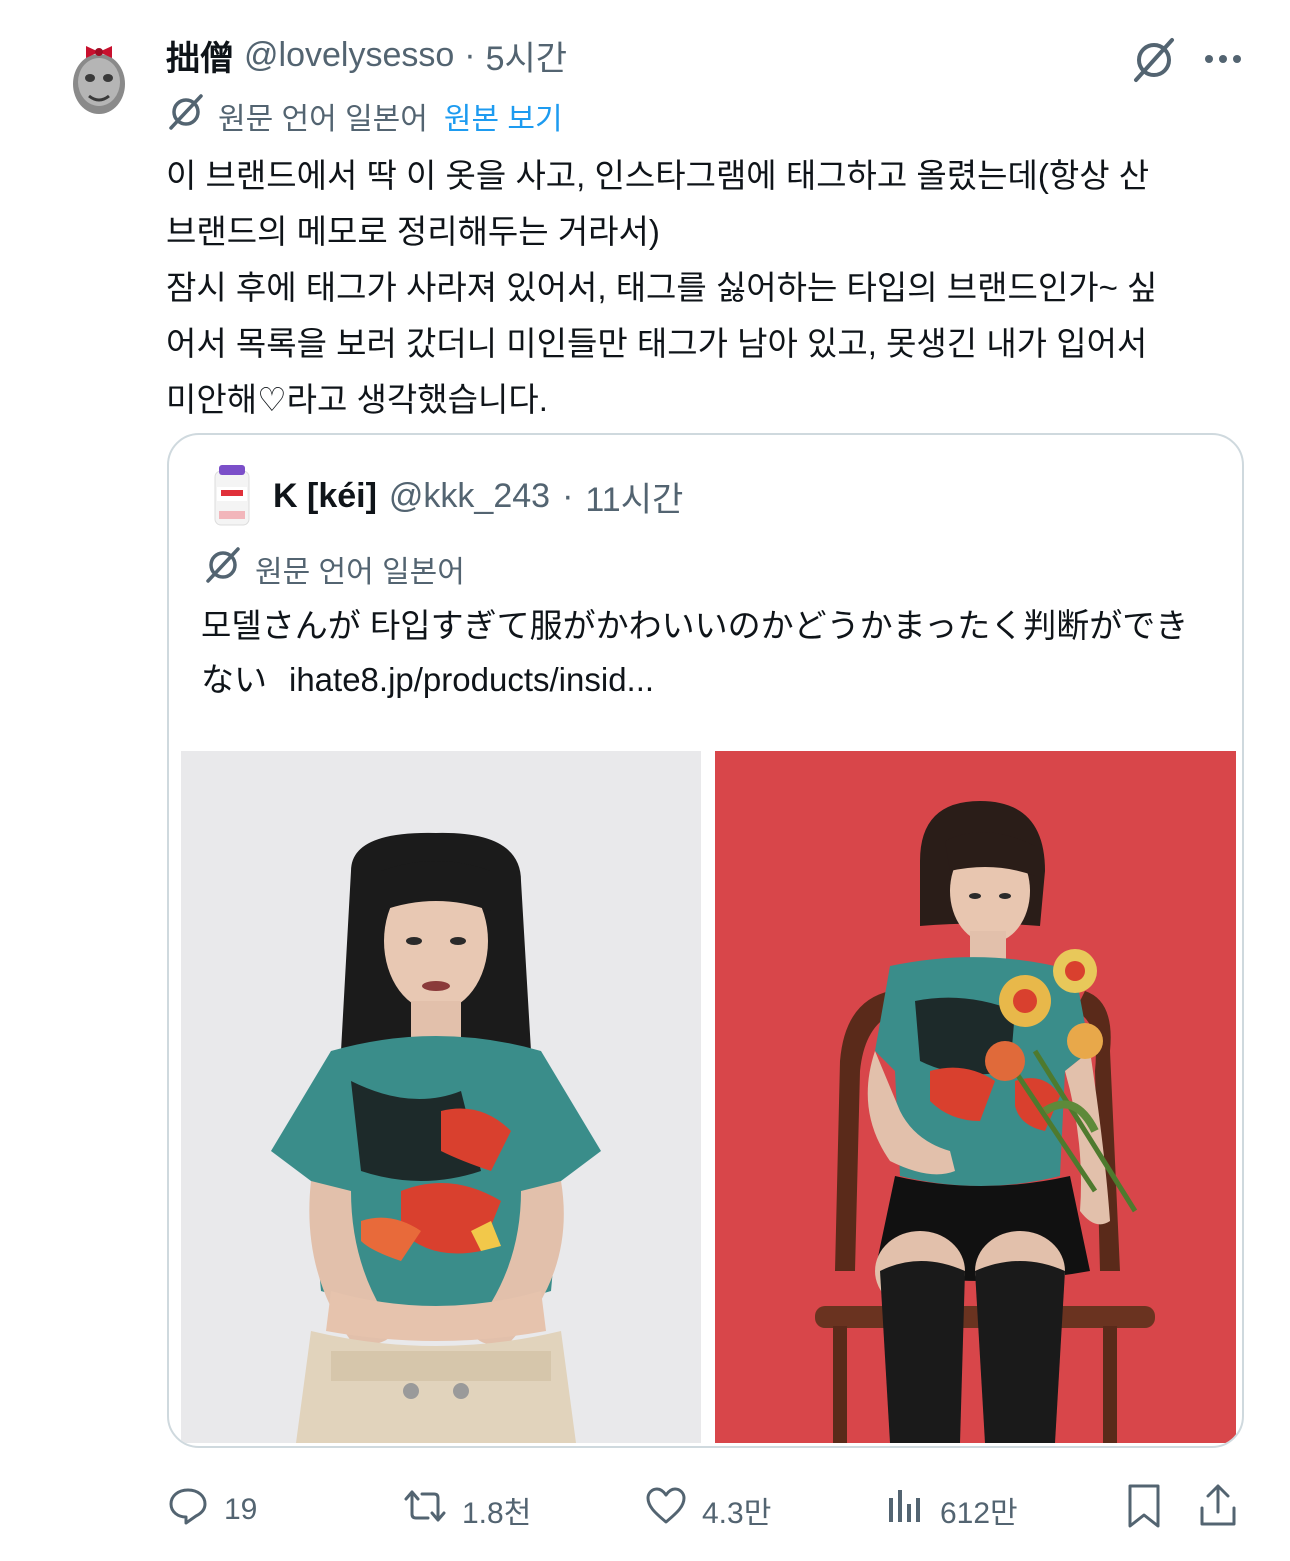 This screenshot has height=1561, width=1290. What do you see at coordinates (232, 496) in the screenshot?
I see `quoted-author-avatar` at bounding box center [232, 496].